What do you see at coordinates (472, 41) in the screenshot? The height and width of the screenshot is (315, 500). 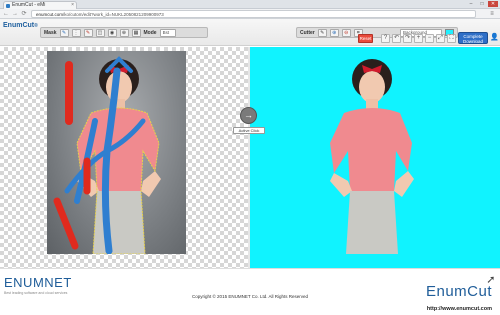 I see `complete-button-sublabel: Download` at bounding box center [472, 41].